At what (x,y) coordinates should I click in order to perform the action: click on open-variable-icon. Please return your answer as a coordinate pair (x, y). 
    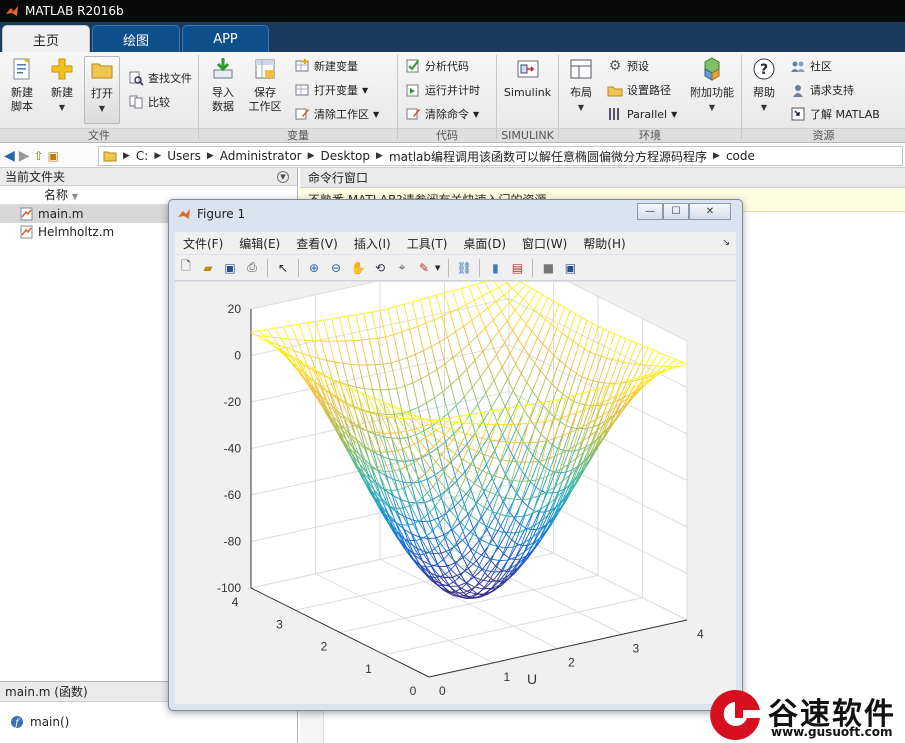
    Looking at the image, I should click on (302, 90).